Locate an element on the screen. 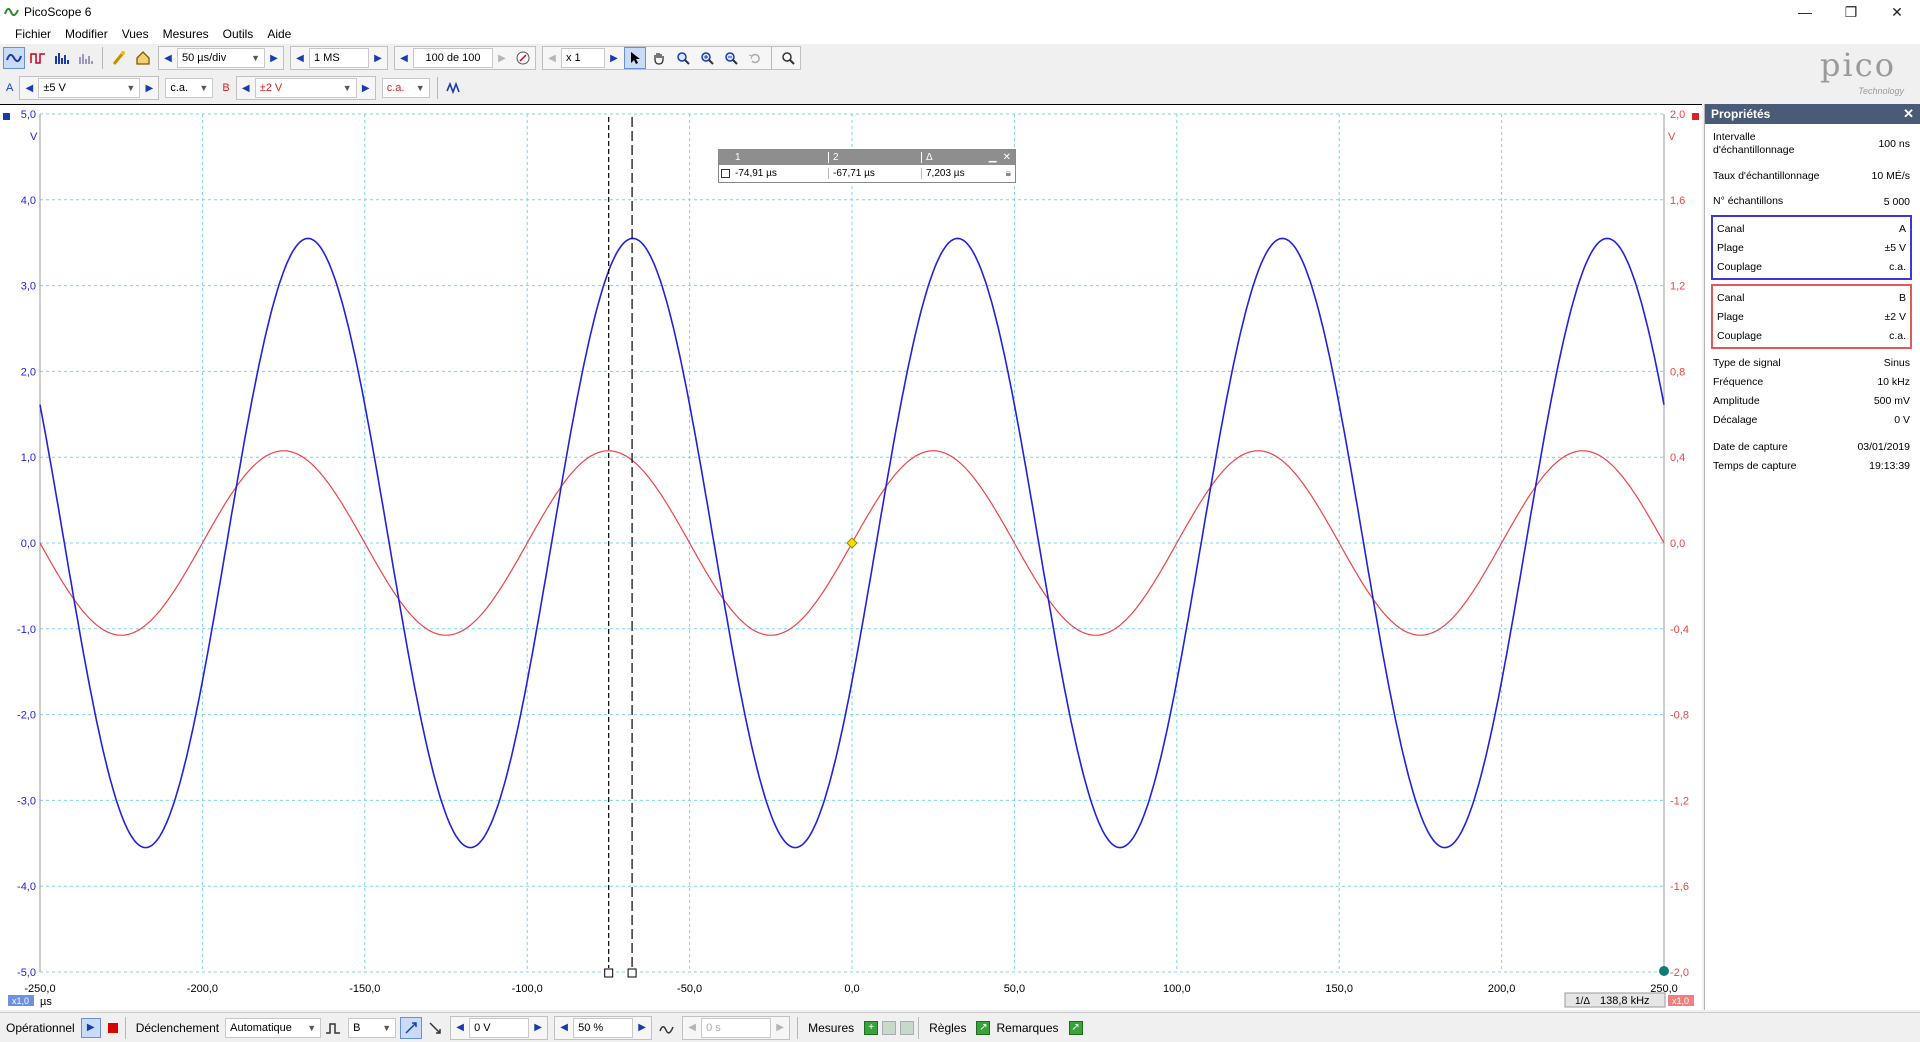 This screenshot has height=1042, width=1920. channel-a-range-select: ±5 V ▼ is located at coordinates (89, 88).